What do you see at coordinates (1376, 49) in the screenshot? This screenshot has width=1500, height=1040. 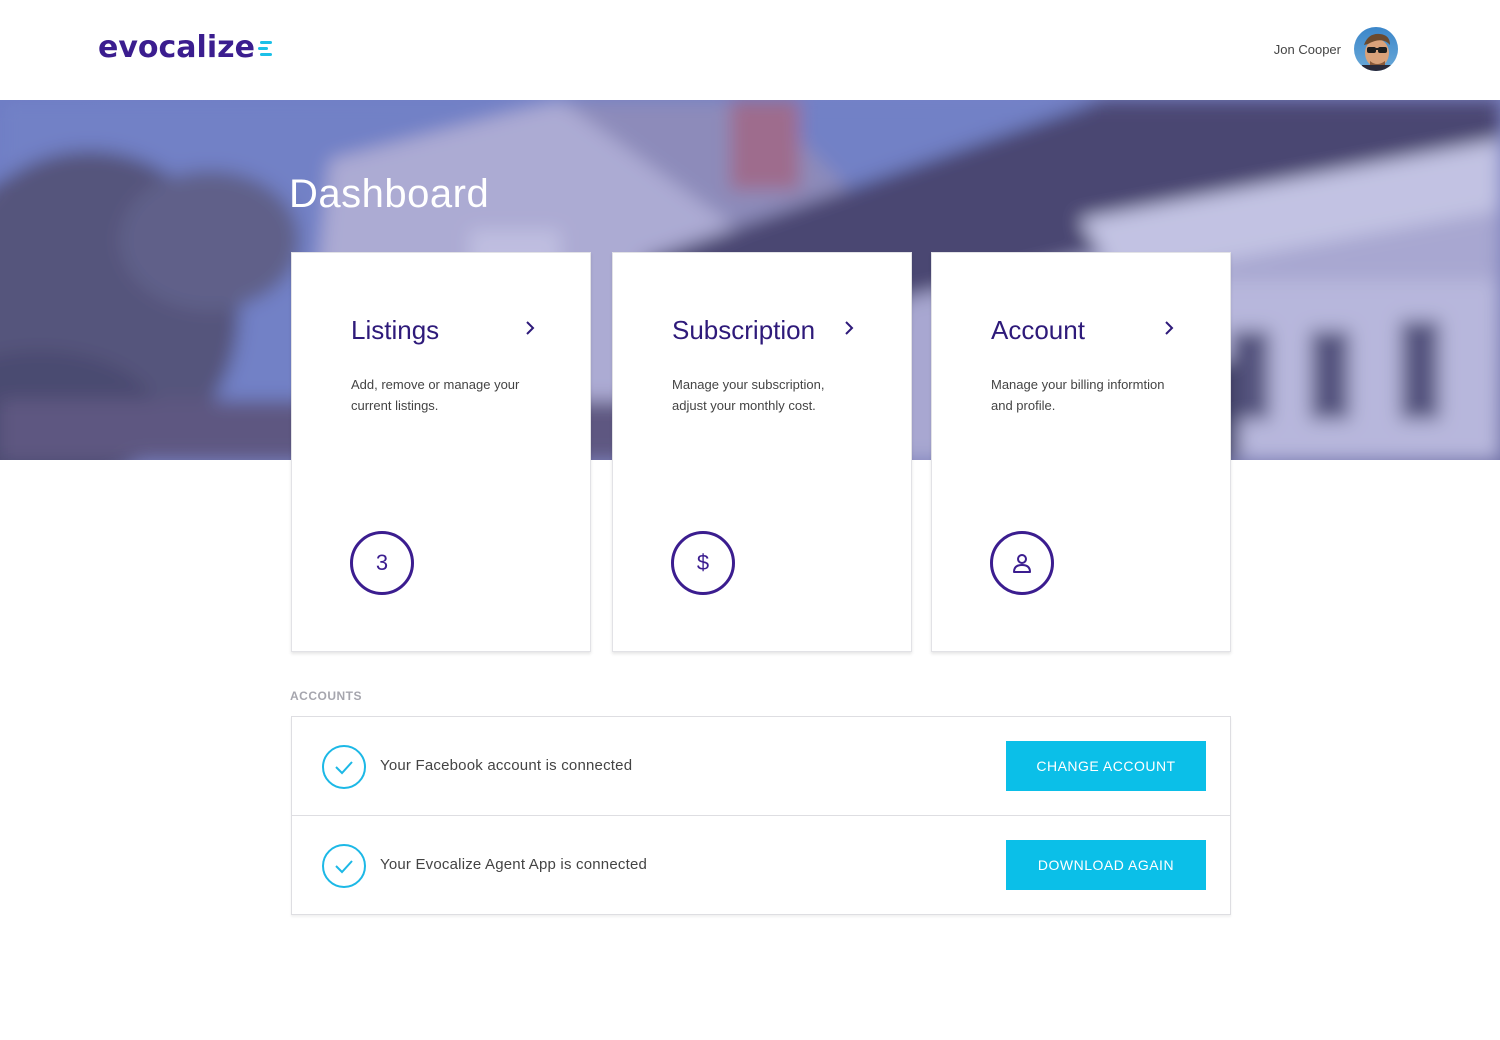 I see `avatar` at bounding box center [1376, 49].